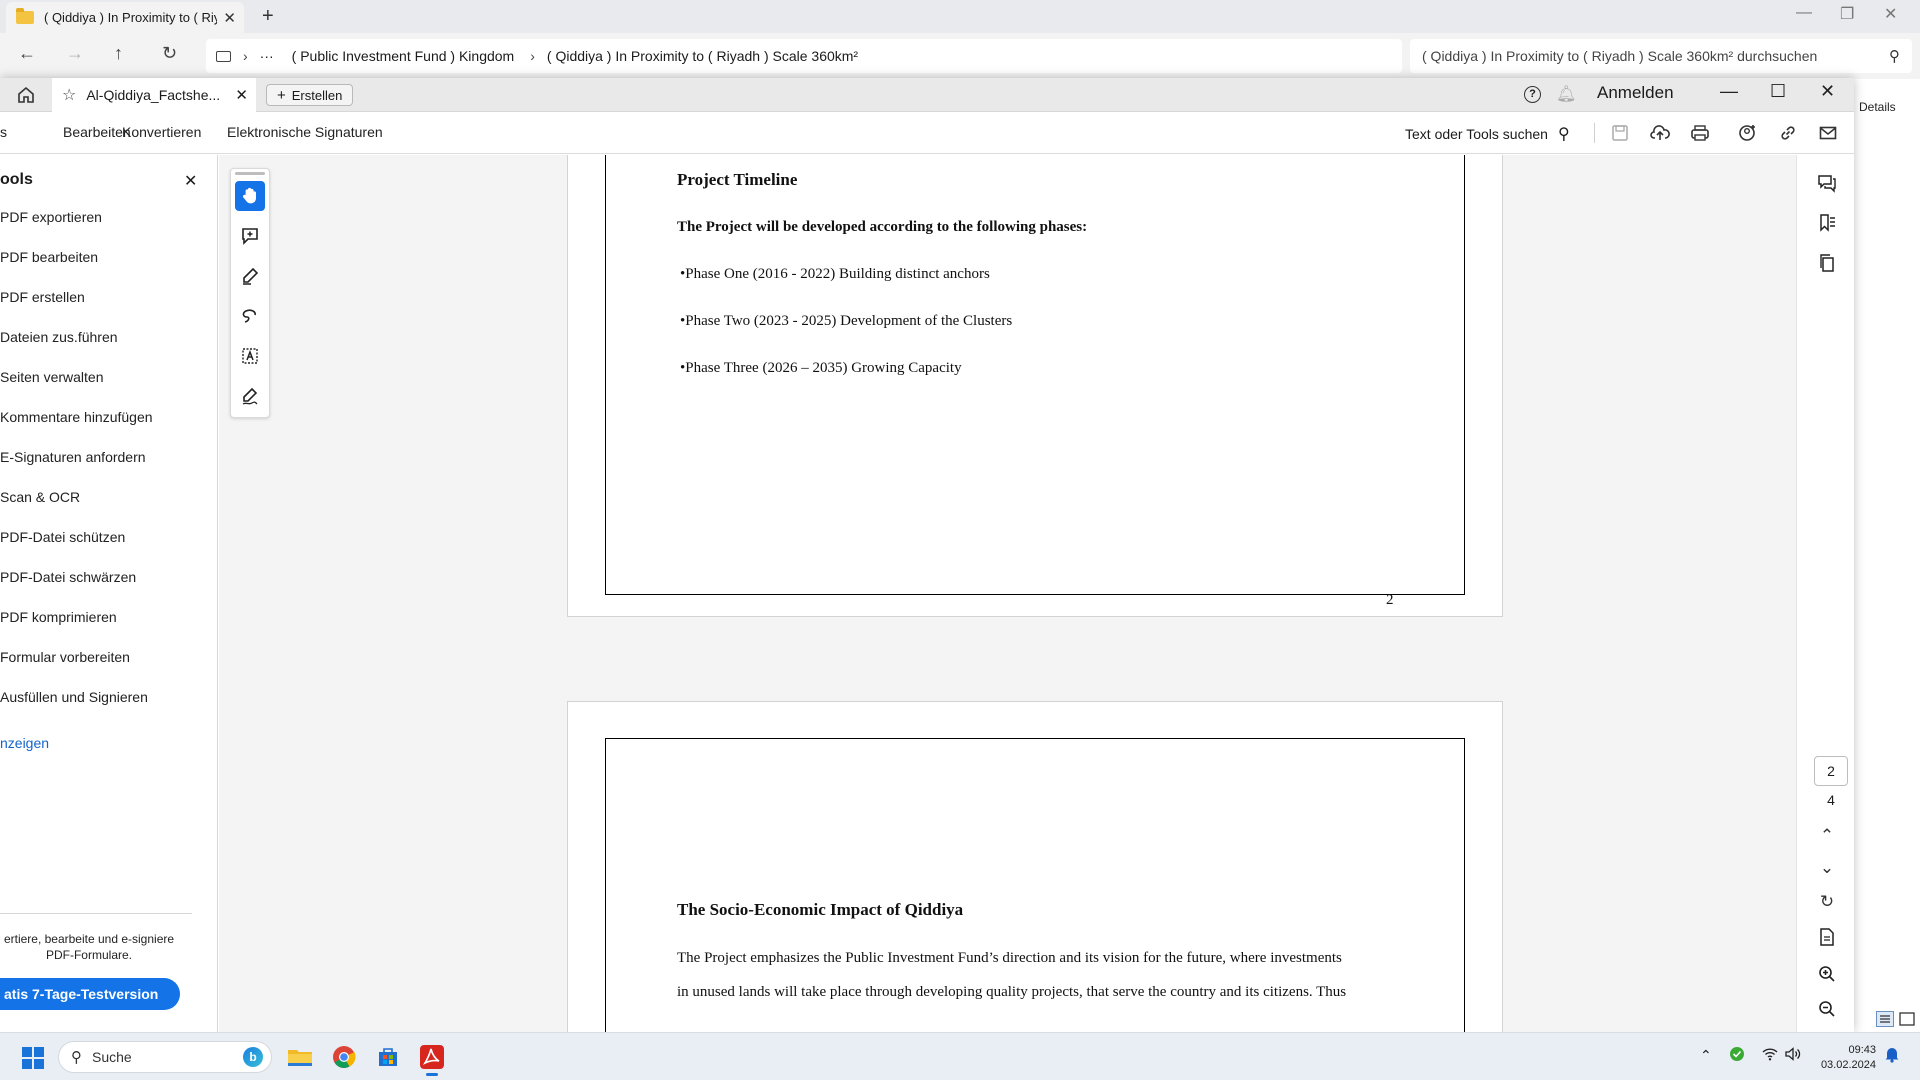 The width and height of the screenshot is (1920, 1080). What do you see at coordinates (253, 1057) in the screenshot?
I see `bing-icon: b` at bounding box center [253, 1057].